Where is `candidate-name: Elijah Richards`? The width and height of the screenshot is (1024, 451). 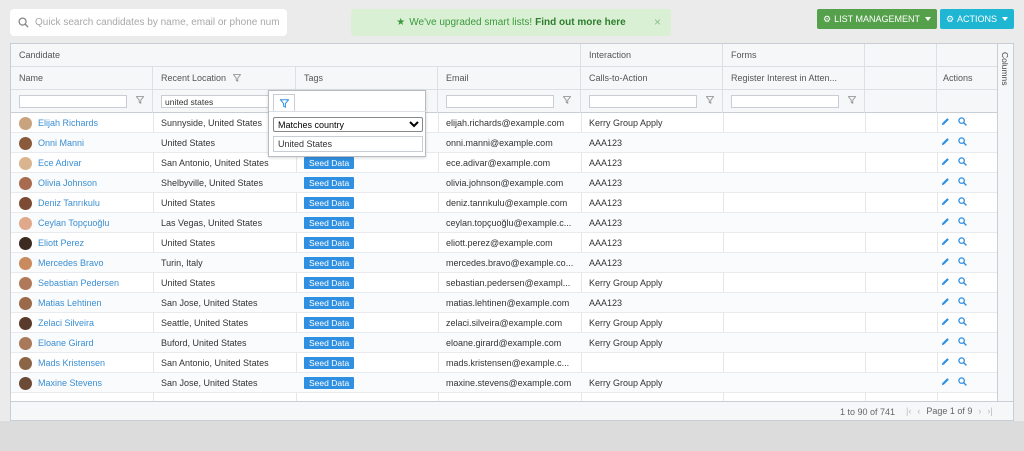
candidate-name: Elijah Richards is located at coordinates (82, 123).